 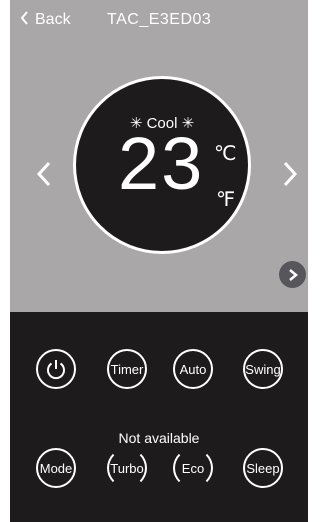 I want to click on timer-button: Timer, so click(x=127, y=369).